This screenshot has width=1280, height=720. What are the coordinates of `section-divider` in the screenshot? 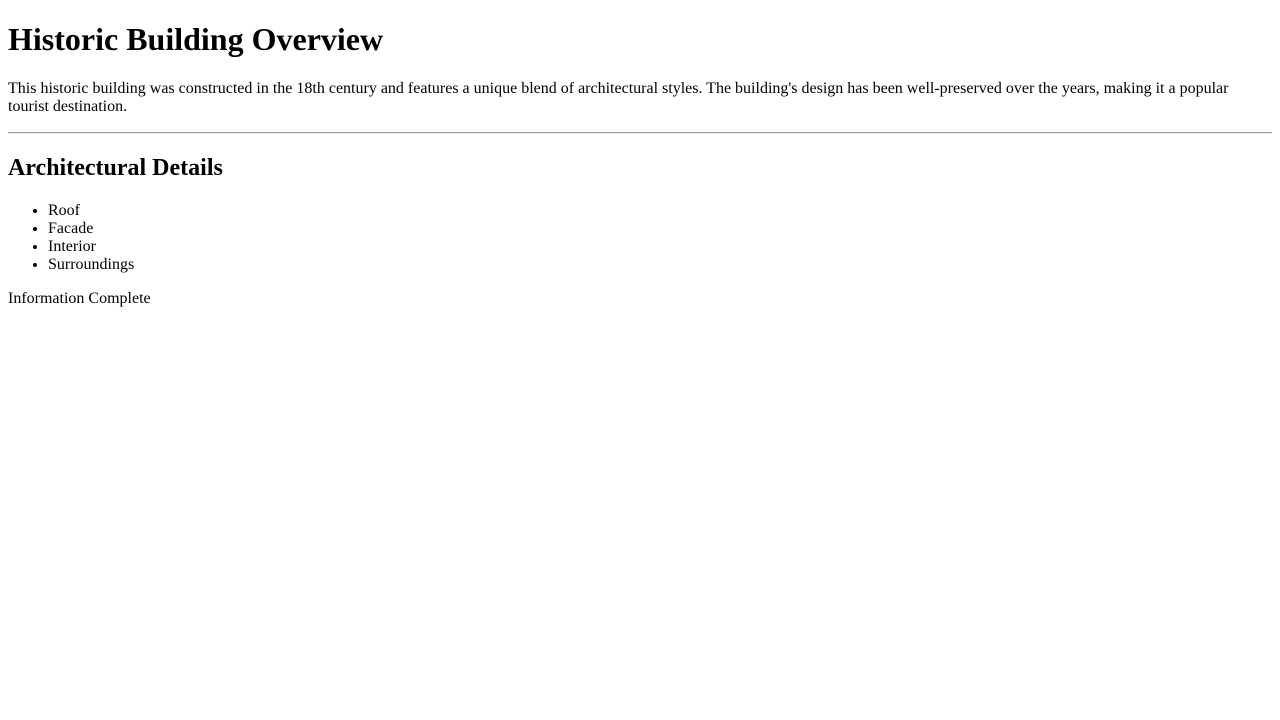 It's located at (640, 133).